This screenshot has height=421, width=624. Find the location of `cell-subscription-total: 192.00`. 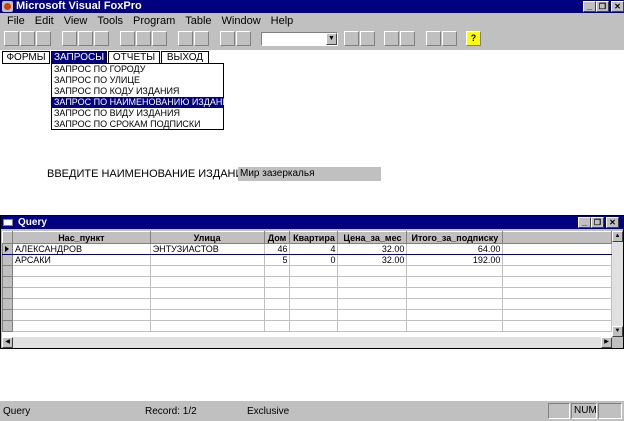

cell-subscription-total: 192.00 is located at coordinates (455, 260).